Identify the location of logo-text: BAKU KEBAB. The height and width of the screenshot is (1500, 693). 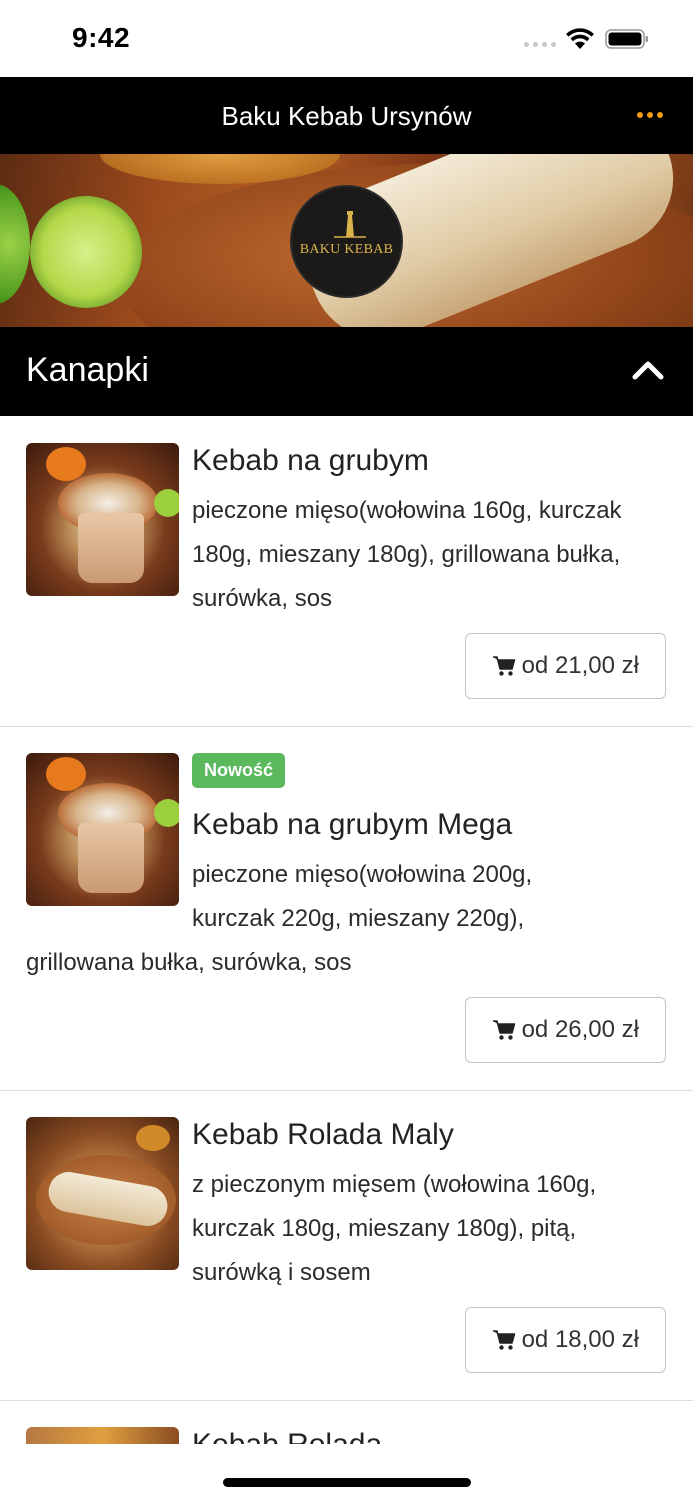
(346, 249).